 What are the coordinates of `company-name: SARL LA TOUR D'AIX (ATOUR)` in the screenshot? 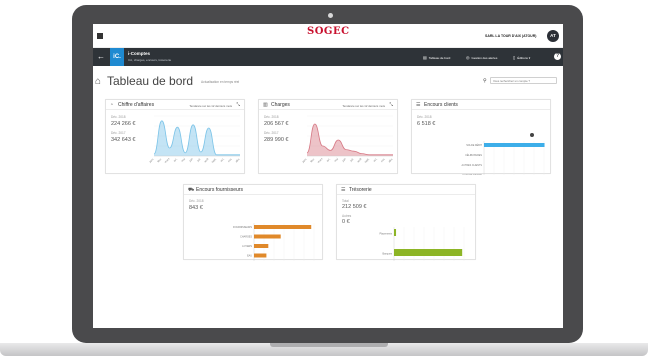 It's located at (510, 36).